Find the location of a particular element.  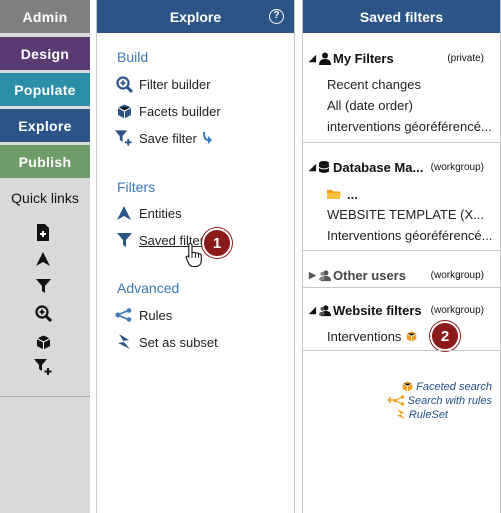

legend-search-with-rules: Search with rules is located at coordinates (439, 400).